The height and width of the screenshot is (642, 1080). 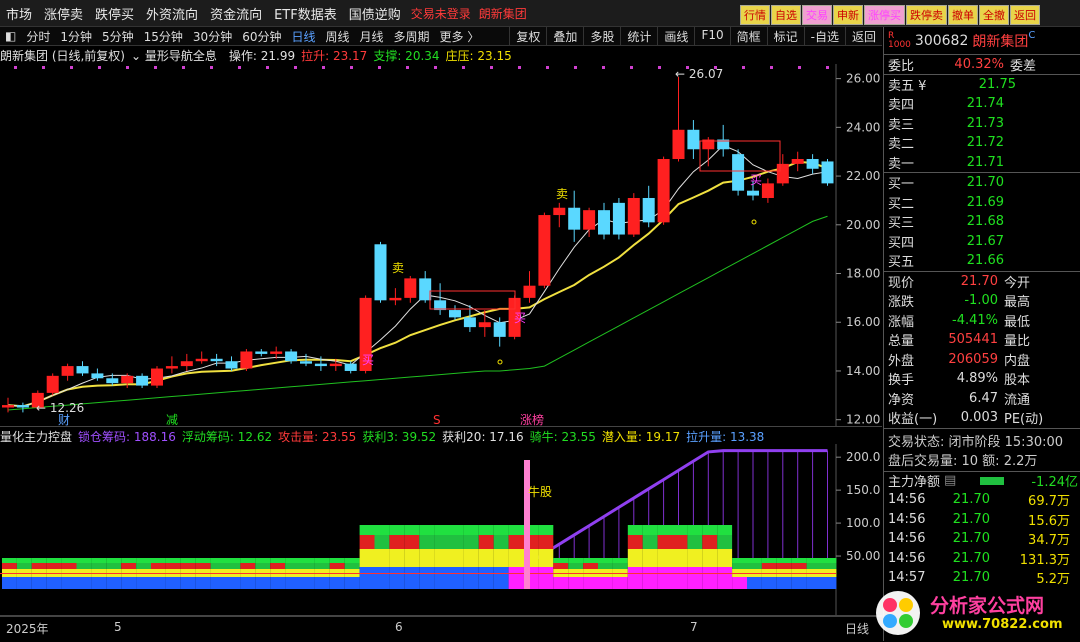 I want to click on tab-5min: 5分钟, so click(x=118, y=36).